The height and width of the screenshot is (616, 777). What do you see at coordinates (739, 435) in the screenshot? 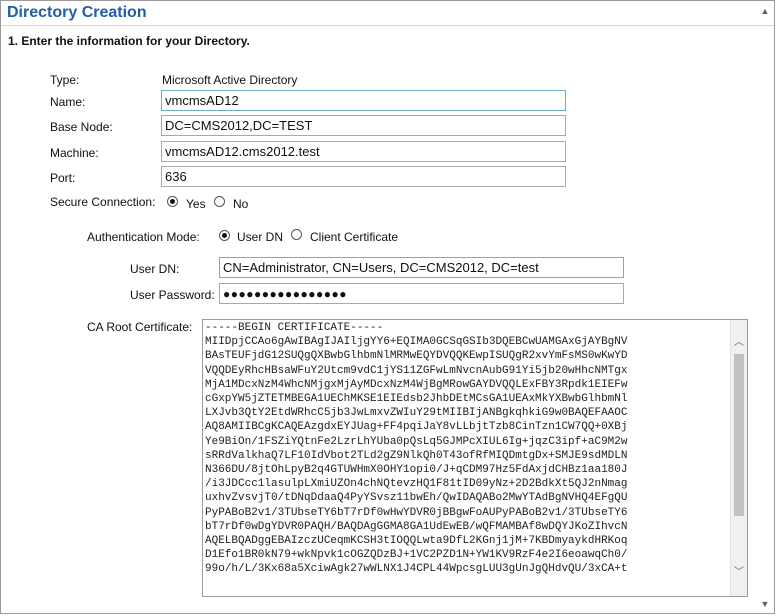
I see `scrollbar-thumb` at bounding box center [739, 435].